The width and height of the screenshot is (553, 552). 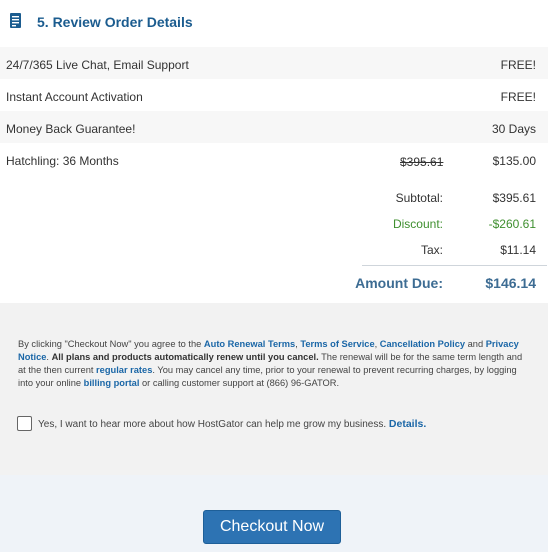 What do you see at coordinates (417, 224) in the screenshot?
I see `discount-label: Discount:` at bounding box center [417, 224].